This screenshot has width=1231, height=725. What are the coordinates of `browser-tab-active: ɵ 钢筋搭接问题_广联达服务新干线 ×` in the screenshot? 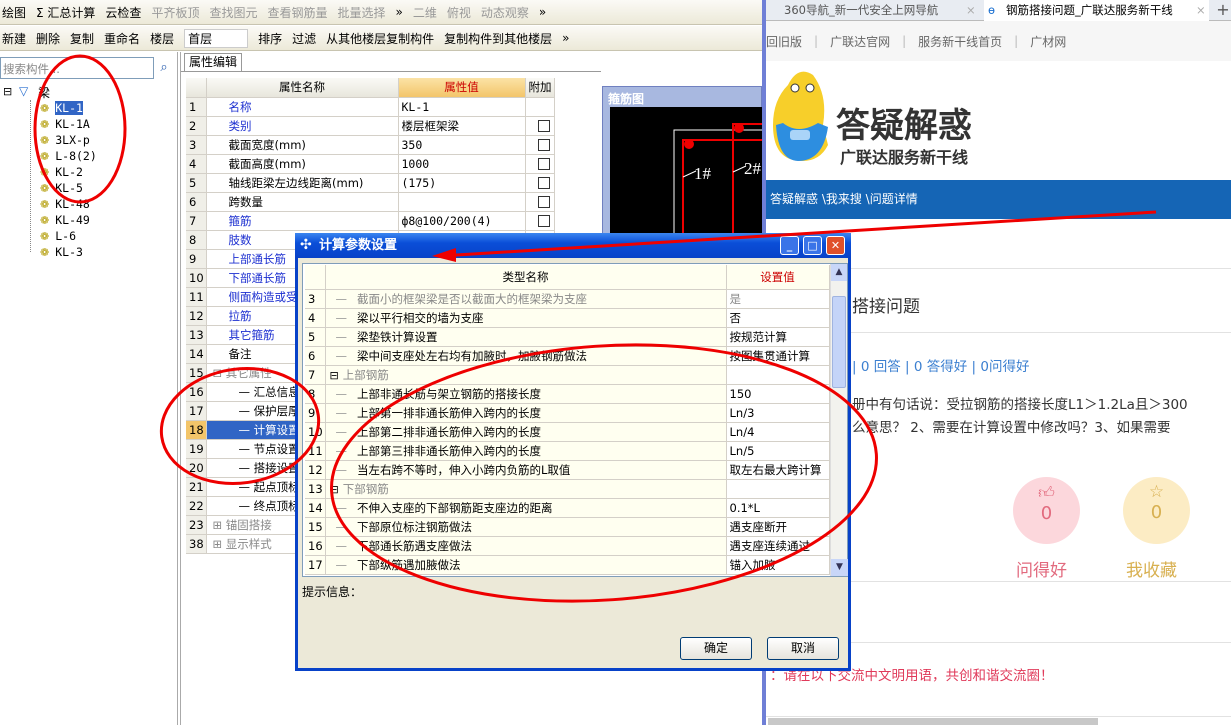 It's located at (1096, 10).